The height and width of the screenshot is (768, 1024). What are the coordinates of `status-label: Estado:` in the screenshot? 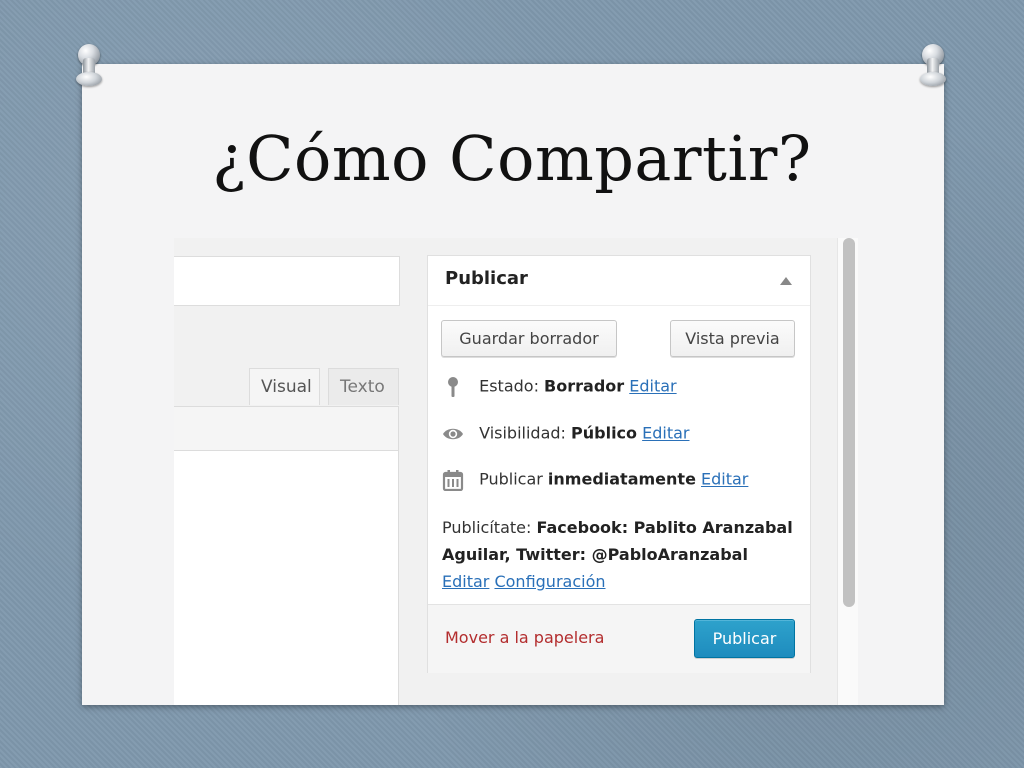 It's located at (509, 386).